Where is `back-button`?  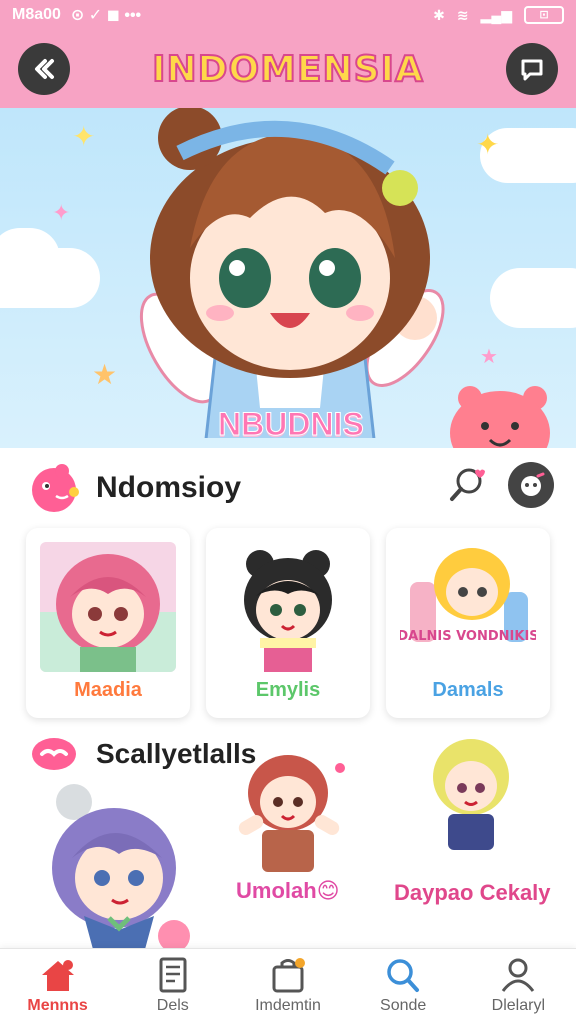 back-button is located at coordinates (44, 69).